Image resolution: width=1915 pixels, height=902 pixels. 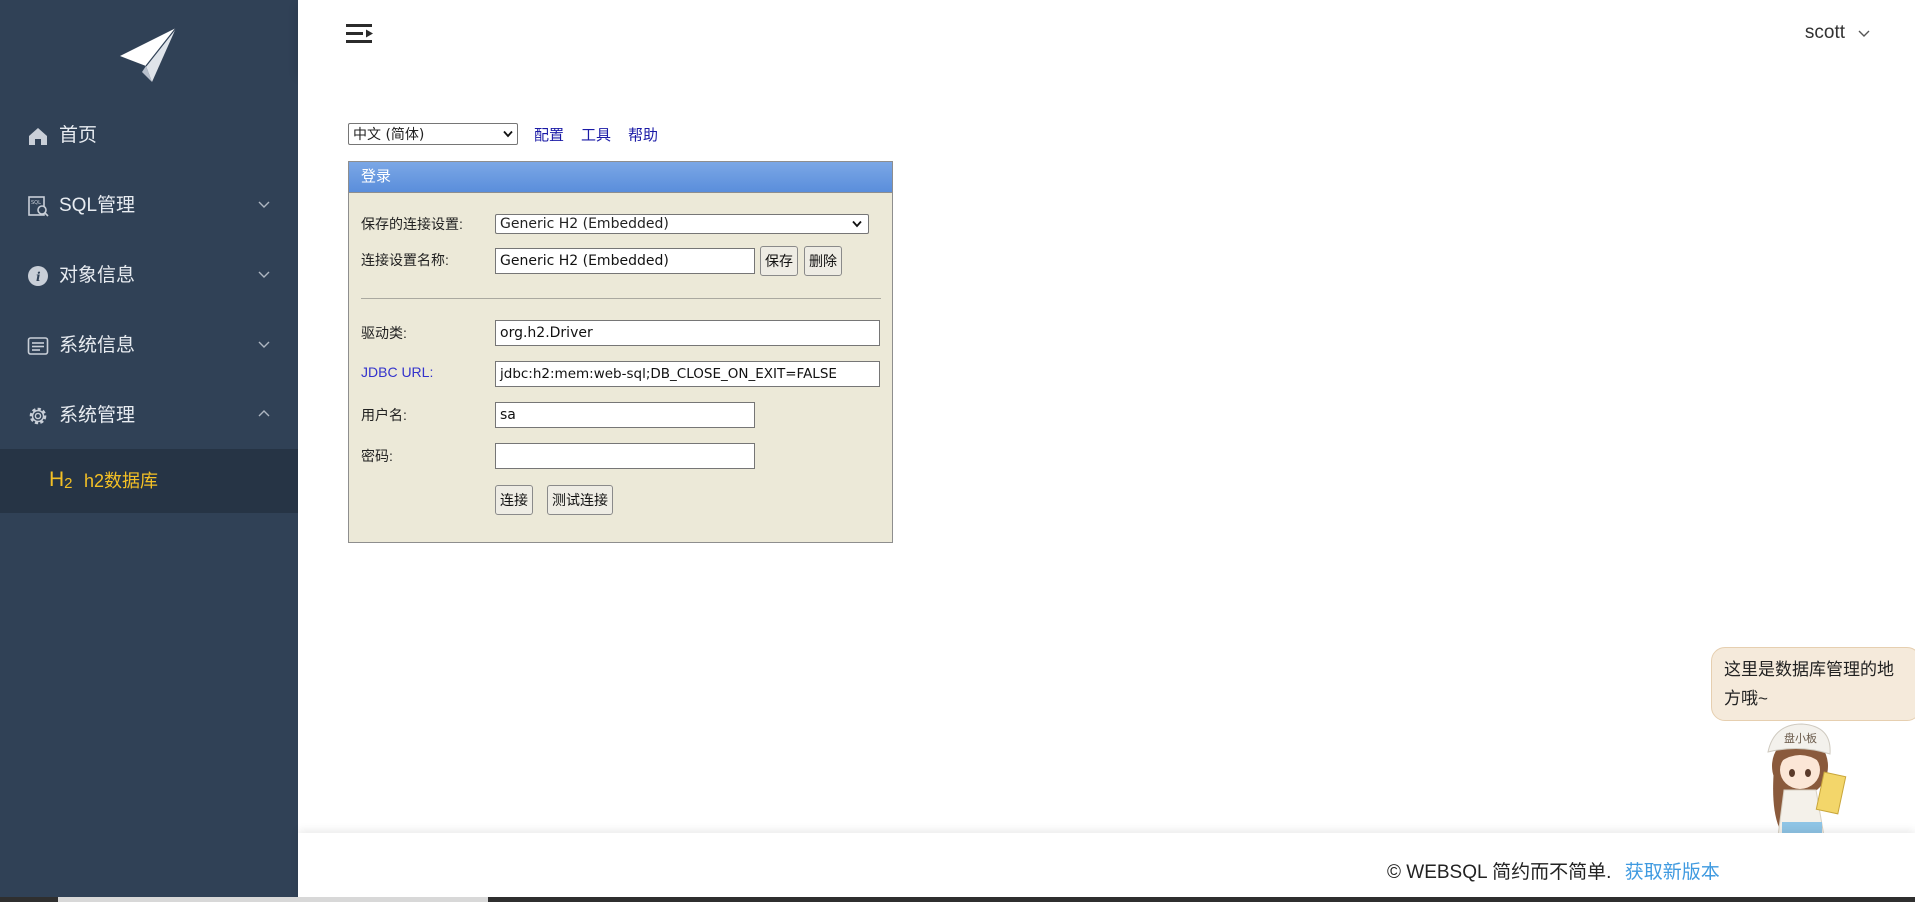 What do you see at coordinates (384, 333) in the screenshot?
I see `driver-label: 驱动类:` at bounding box center [384, 333].